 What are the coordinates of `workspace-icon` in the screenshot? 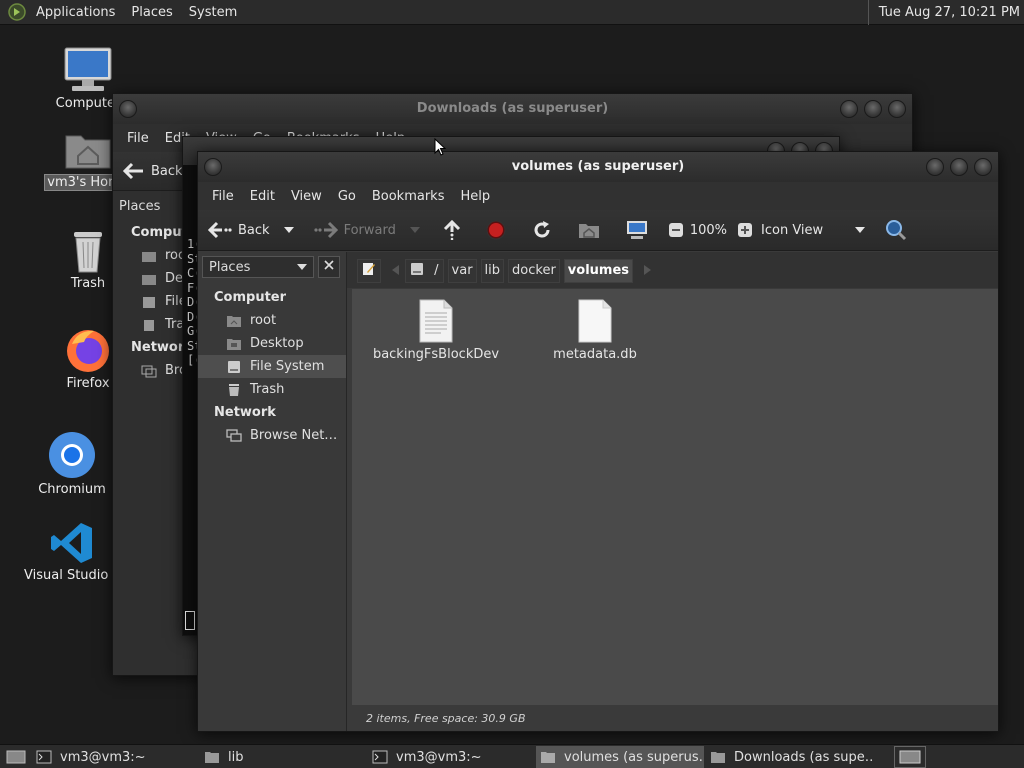 It's located at (910, 757).